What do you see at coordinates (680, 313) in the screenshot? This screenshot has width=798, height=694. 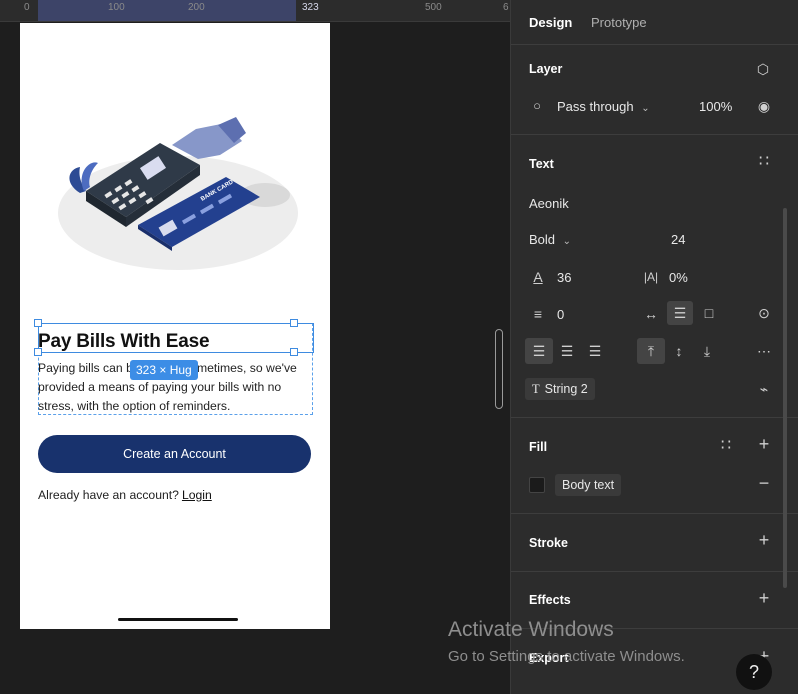 I see `auto-height-icon: ☰` at bounding box center [680, 313].